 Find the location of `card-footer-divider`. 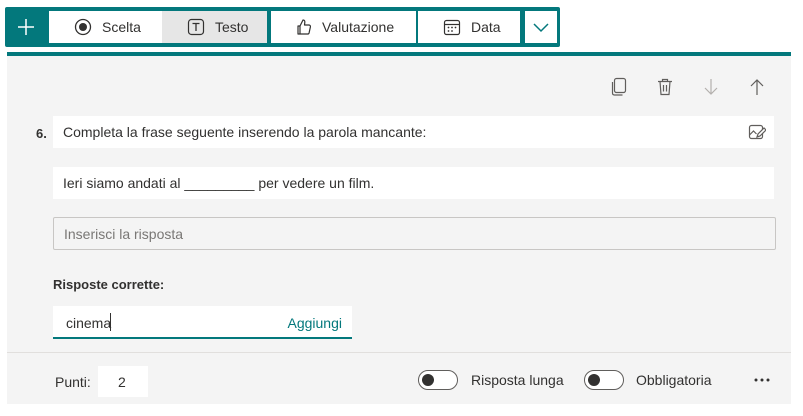

card-footer-divider is located at coordinates (399, 352).